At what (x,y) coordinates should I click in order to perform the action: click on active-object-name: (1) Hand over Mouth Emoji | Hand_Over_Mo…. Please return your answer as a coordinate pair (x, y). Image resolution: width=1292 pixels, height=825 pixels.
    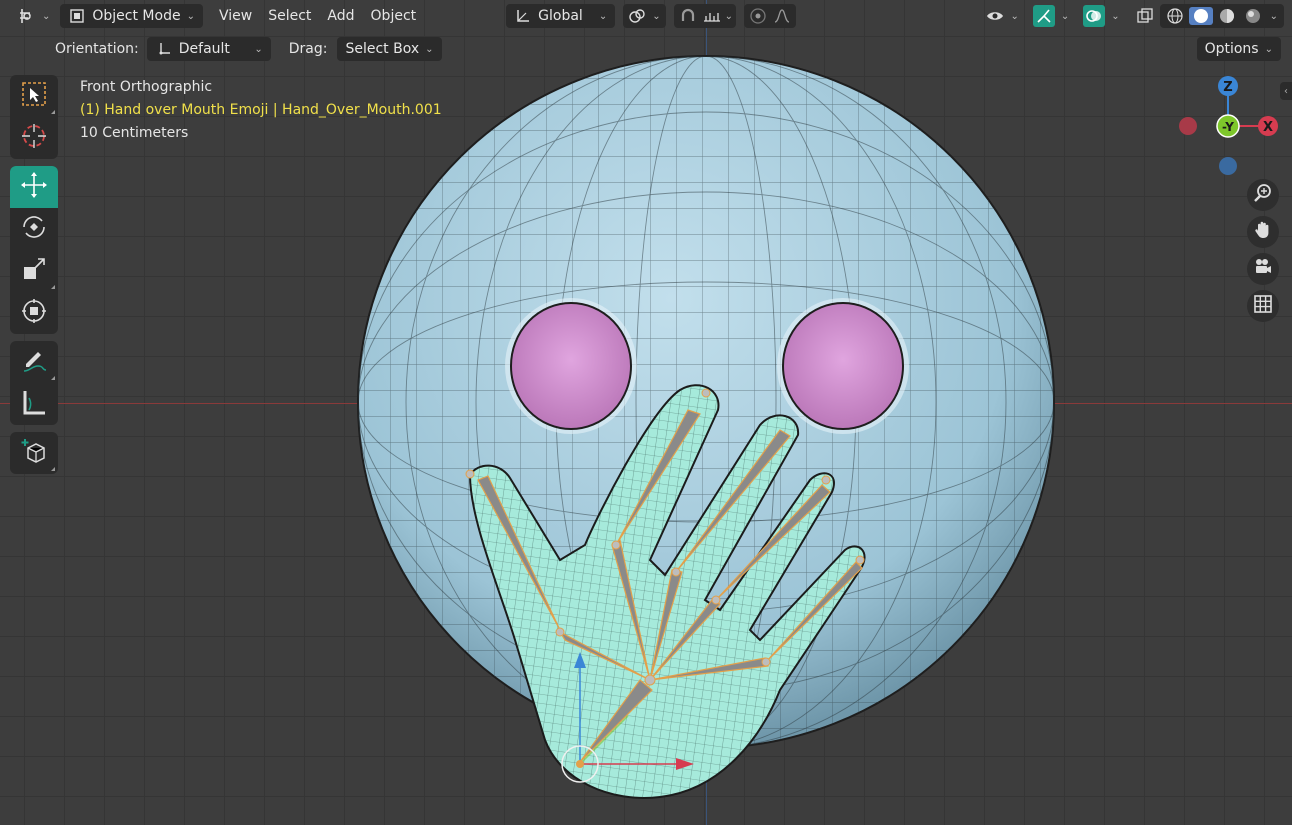
    Looking at the image, I should click on (261, 110).